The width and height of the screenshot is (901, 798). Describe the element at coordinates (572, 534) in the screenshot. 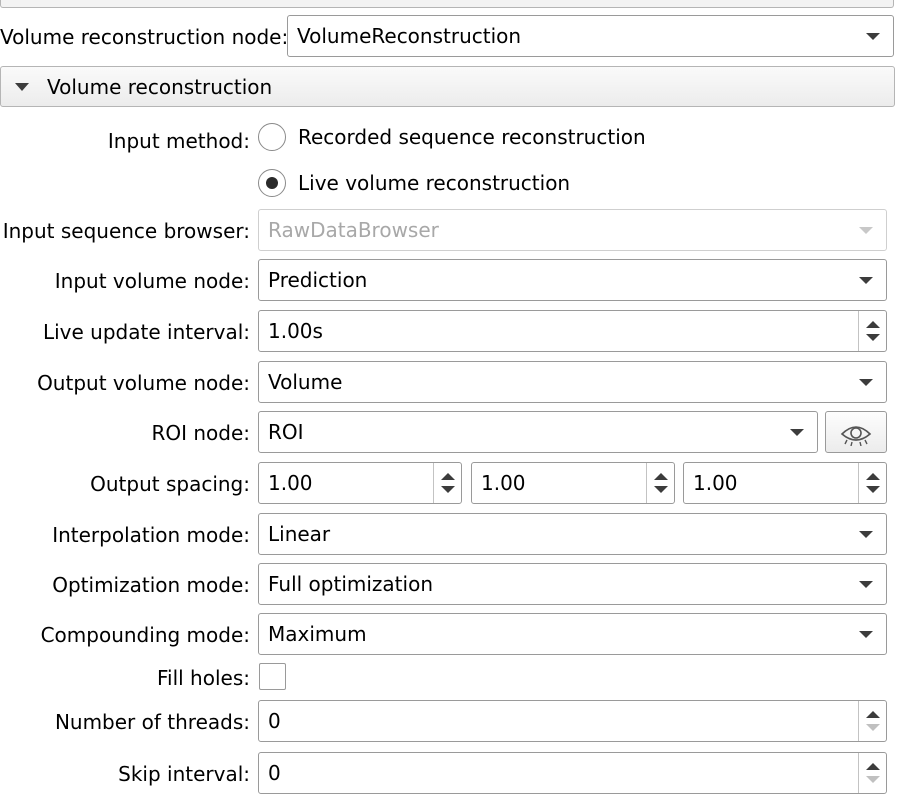

I see `interpolation-mode-combo: Linear` at that location.